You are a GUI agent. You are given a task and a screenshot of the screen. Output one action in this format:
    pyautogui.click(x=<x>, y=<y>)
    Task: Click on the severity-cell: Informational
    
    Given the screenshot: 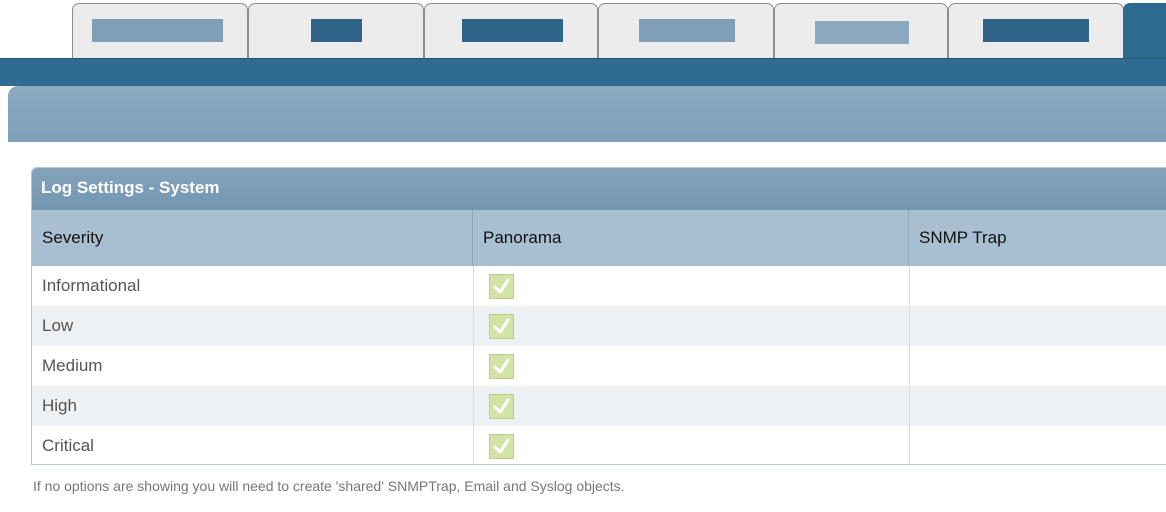 What is the action you would take?
    pyautogui.click(x=91, y=285)
    